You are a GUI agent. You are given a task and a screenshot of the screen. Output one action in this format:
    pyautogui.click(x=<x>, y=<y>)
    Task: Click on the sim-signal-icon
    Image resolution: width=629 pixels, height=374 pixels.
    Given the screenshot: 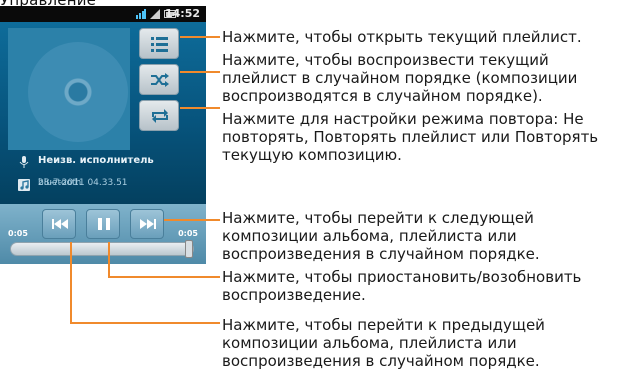 What is the action you would take?
    pyautogui.click(x=141, y=14)
    